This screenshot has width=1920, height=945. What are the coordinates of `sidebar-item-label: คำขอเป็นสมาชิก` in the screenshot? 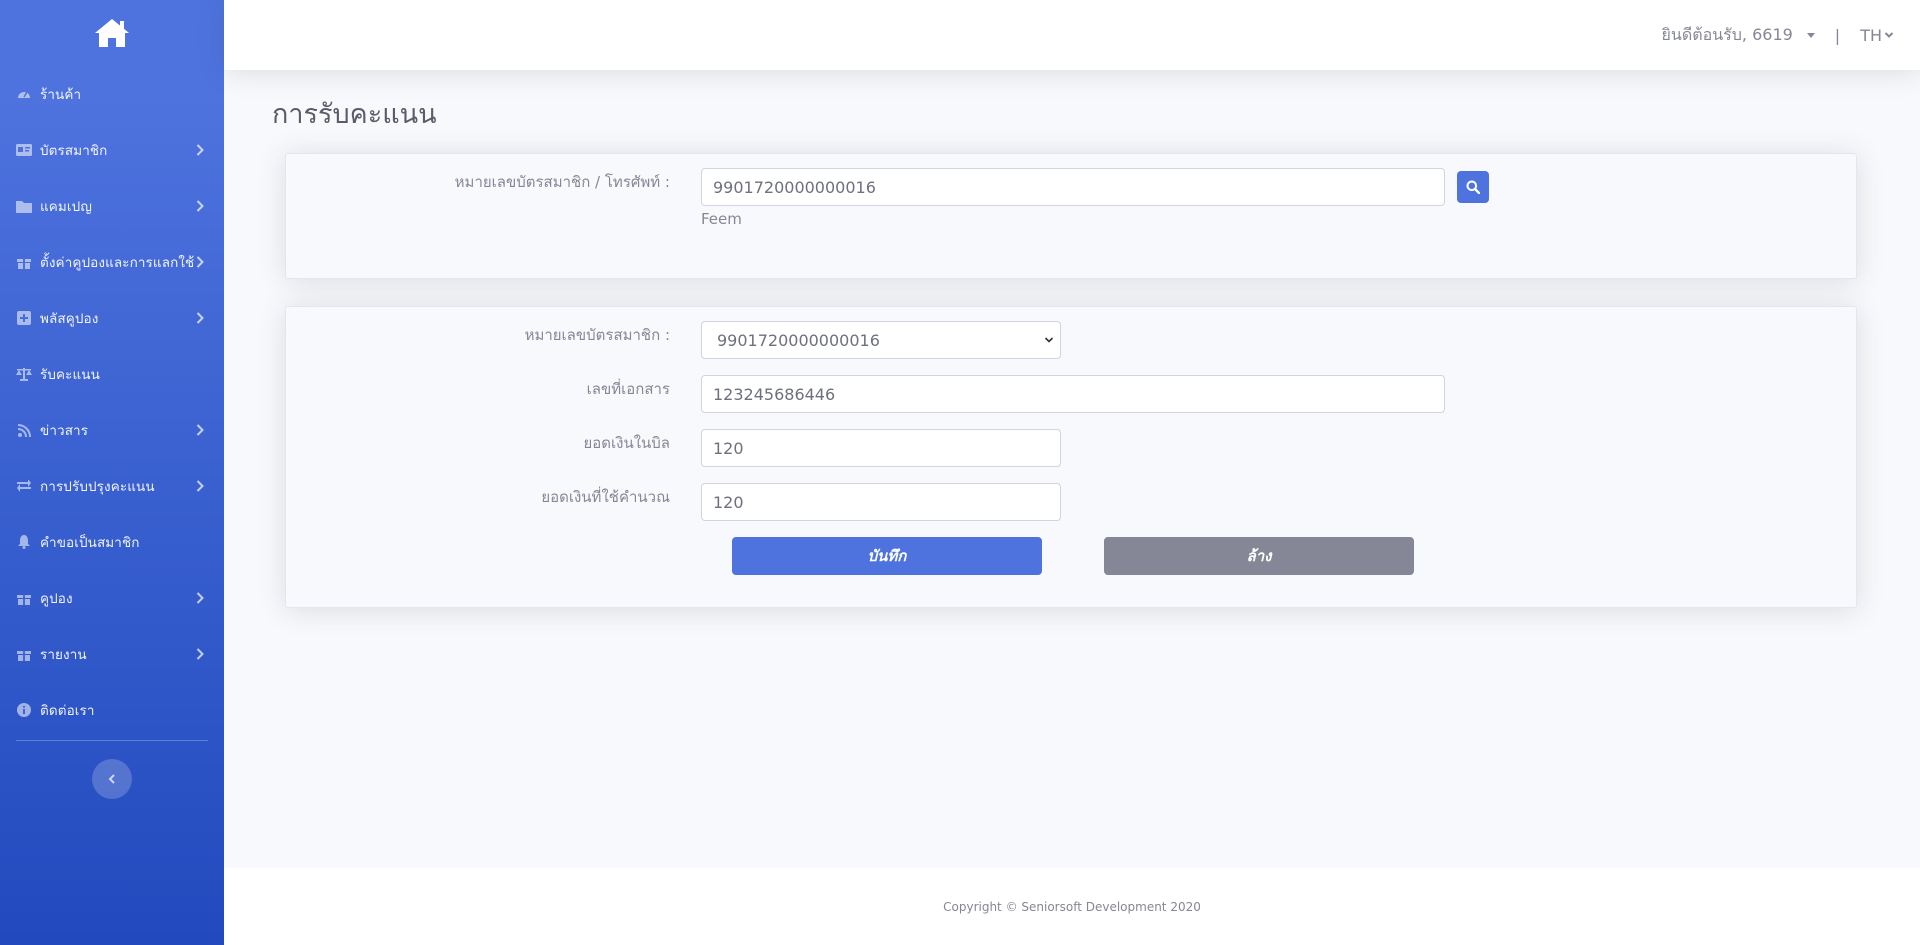 It's located at (90, 543).